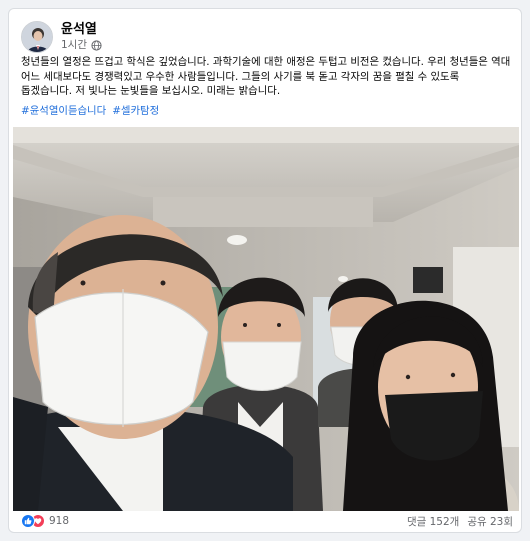 The image size is (530, 541). Describe the element at coordinates (135, 109) in the screenshot. I see `hashtag-link: #셀카탐정` at that location.